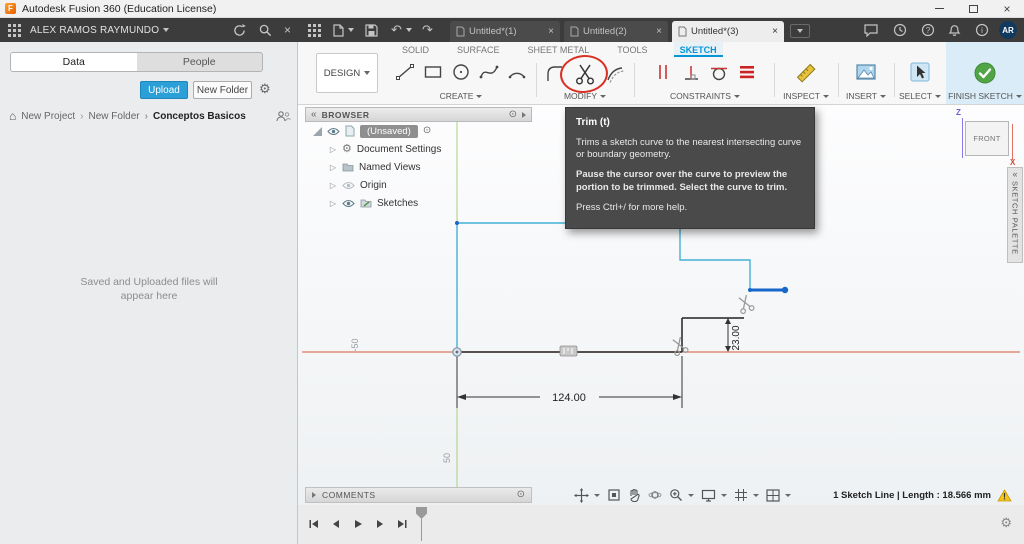 The width and height of the screenshot is (1024, 544). Describe the element at coordinates (418, 203) in the screenshot. I see `browser-row-sketches: ▷ Sketches` at that location.